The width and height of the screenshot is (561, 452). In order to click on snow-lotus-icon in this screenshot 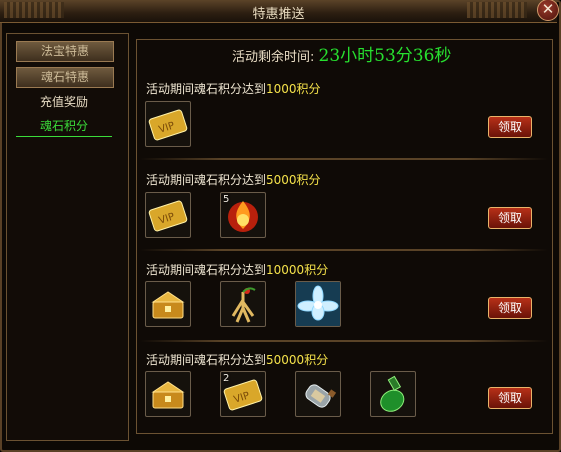, I will do `click(318, 304)`.